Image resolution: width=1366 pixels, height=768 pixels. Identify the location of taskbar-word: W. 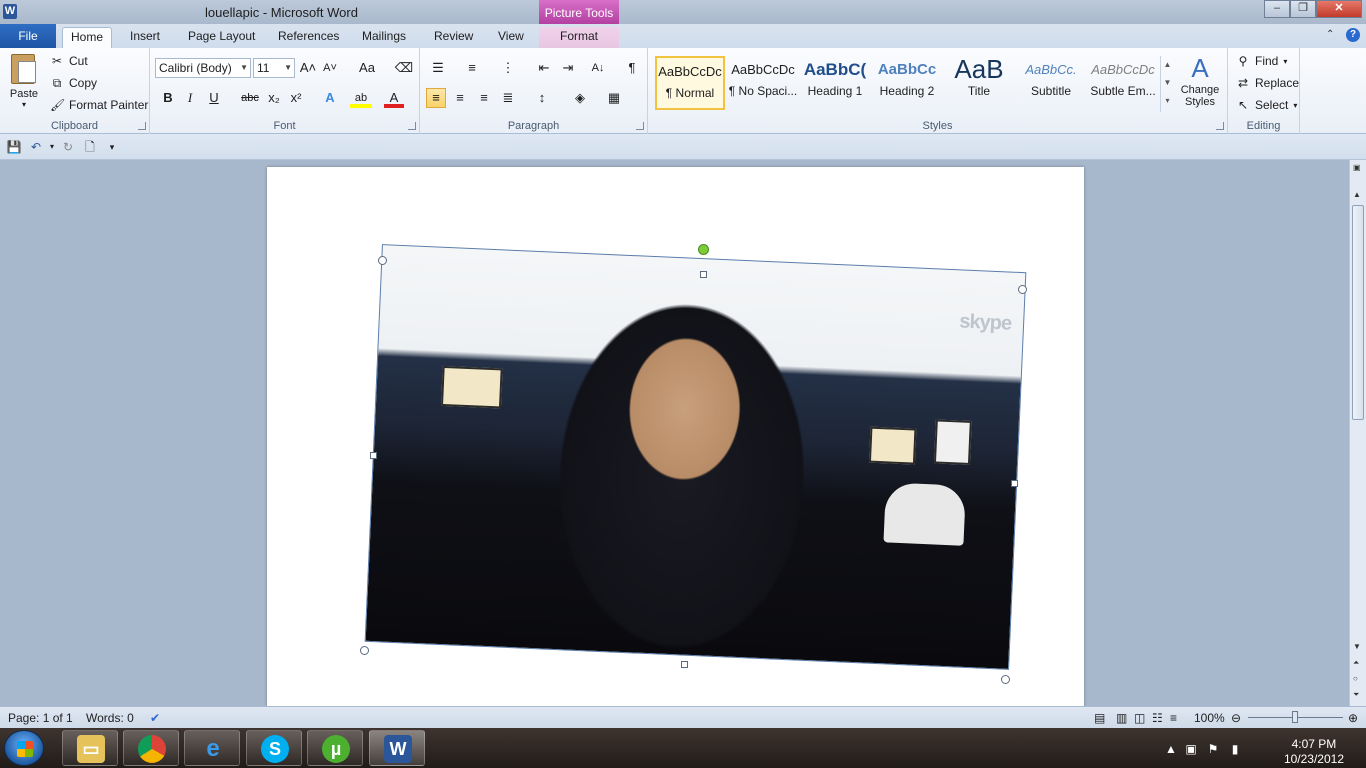
(397, 748).